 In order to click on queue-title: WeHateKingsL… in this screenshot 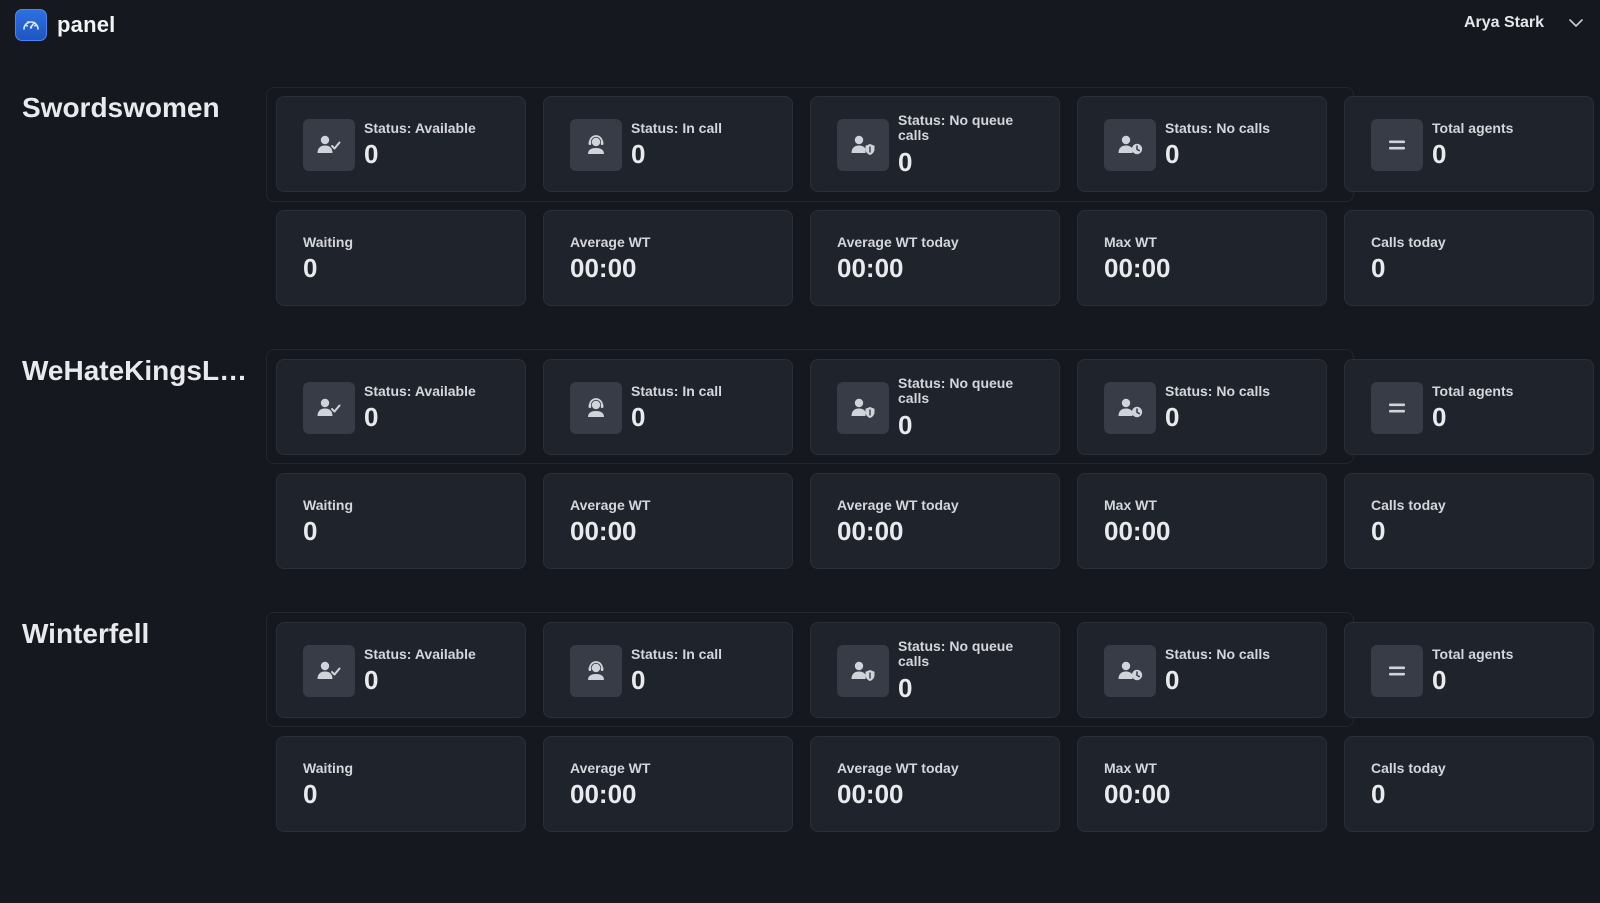, I will do `click(135, 370)`.